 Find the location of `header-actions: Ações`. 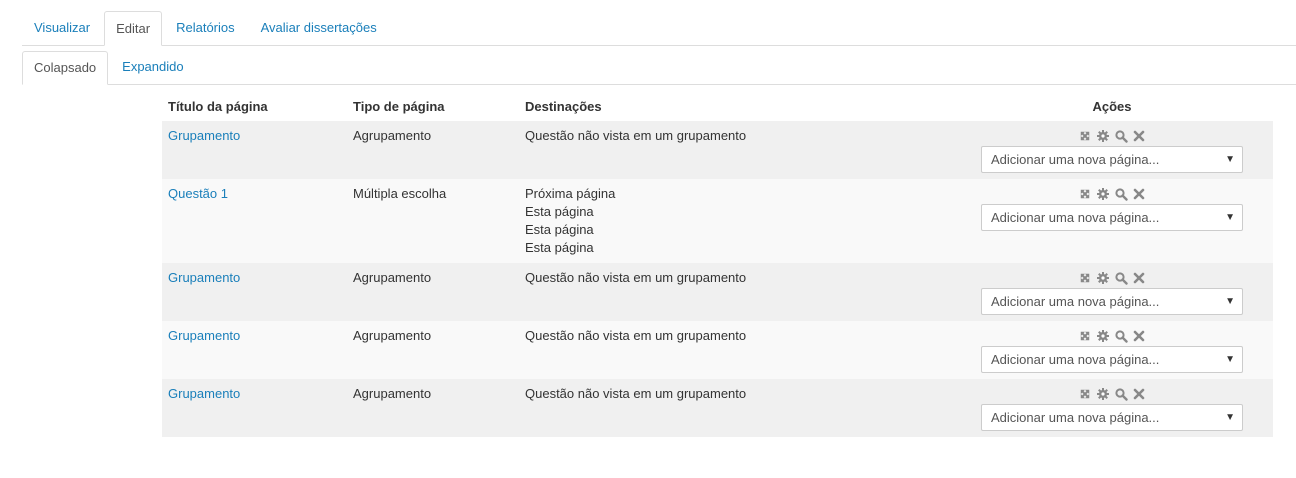

header-actions: Ações is located at coordinates (1112, 106).